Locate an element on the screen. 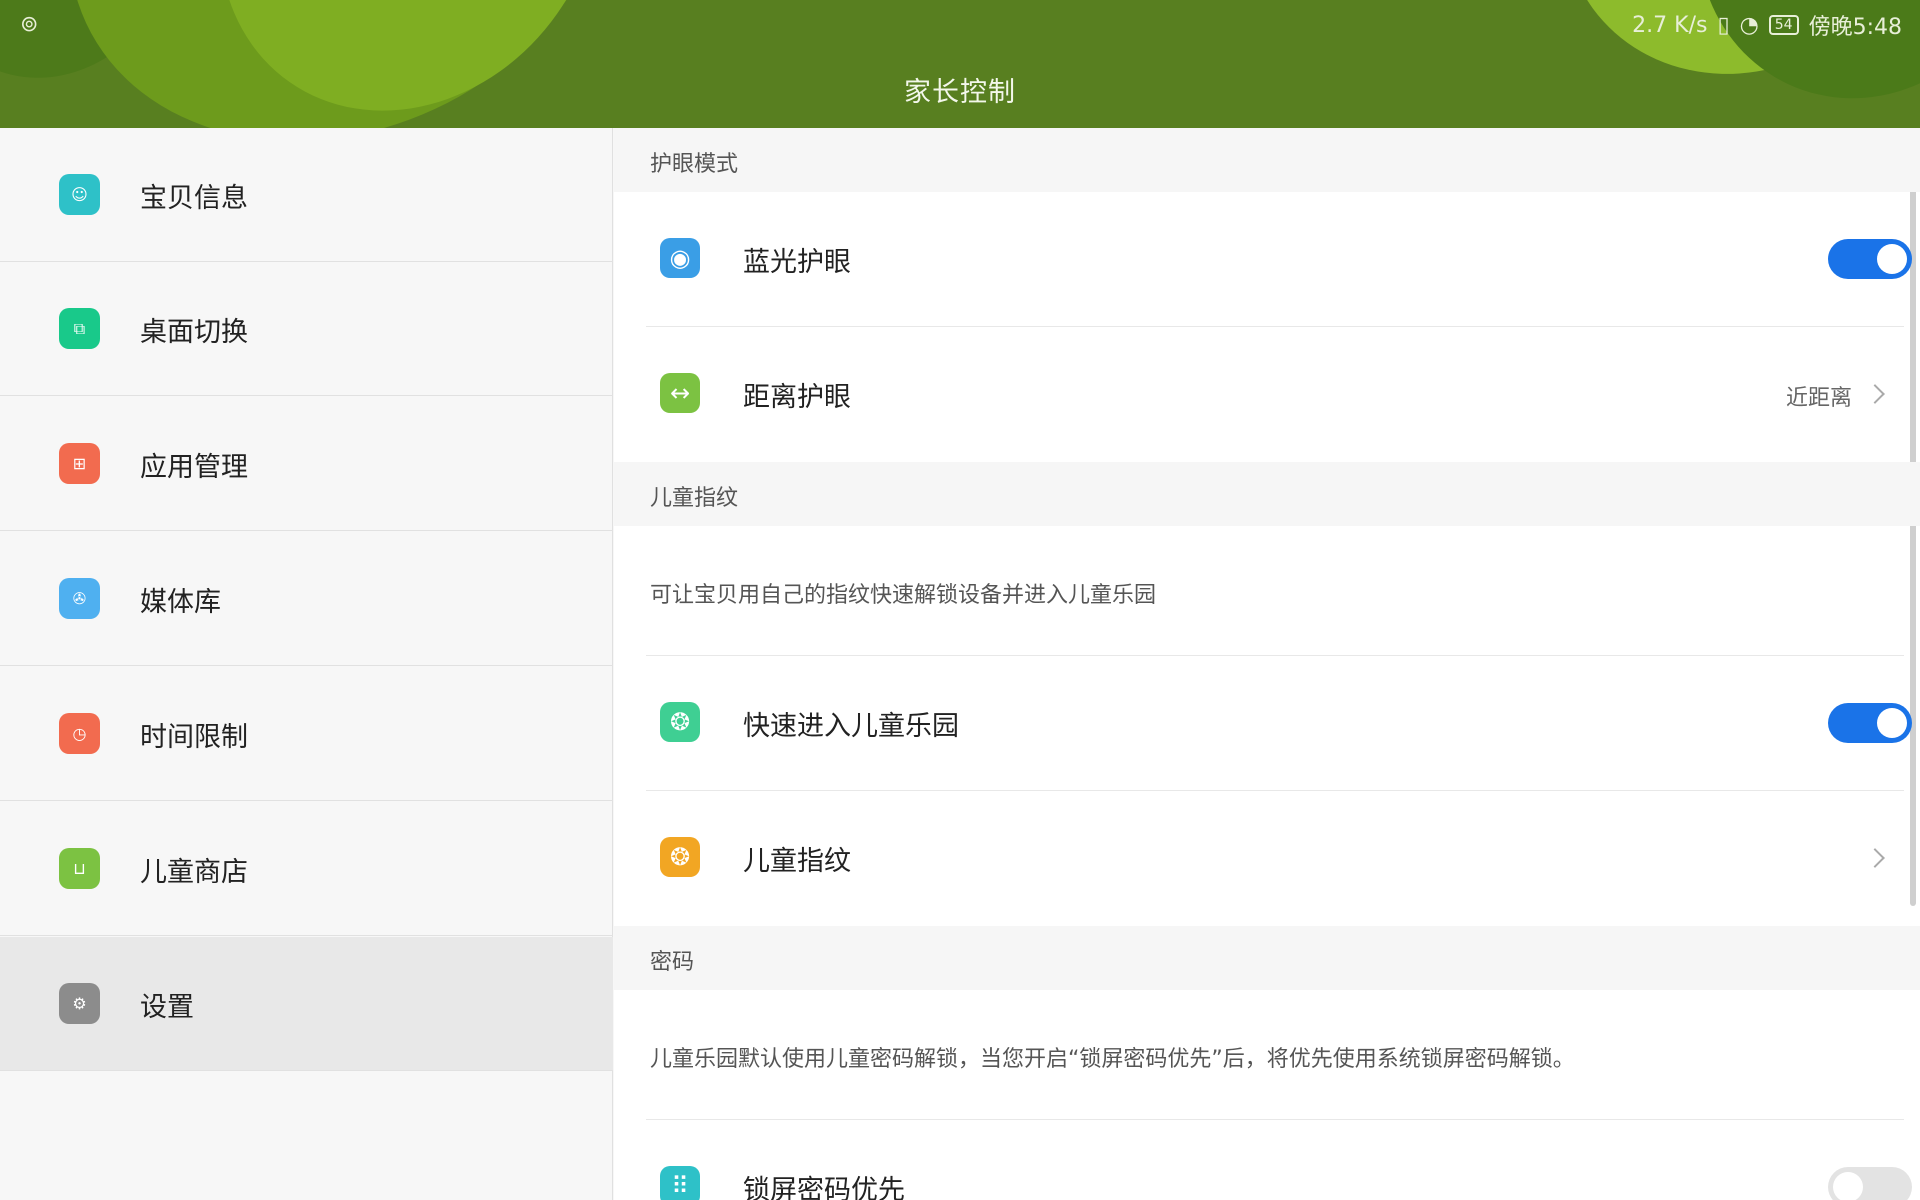  sidebar-item-media-library: ✇ 媒体库 is located at coordinates (306, 599).